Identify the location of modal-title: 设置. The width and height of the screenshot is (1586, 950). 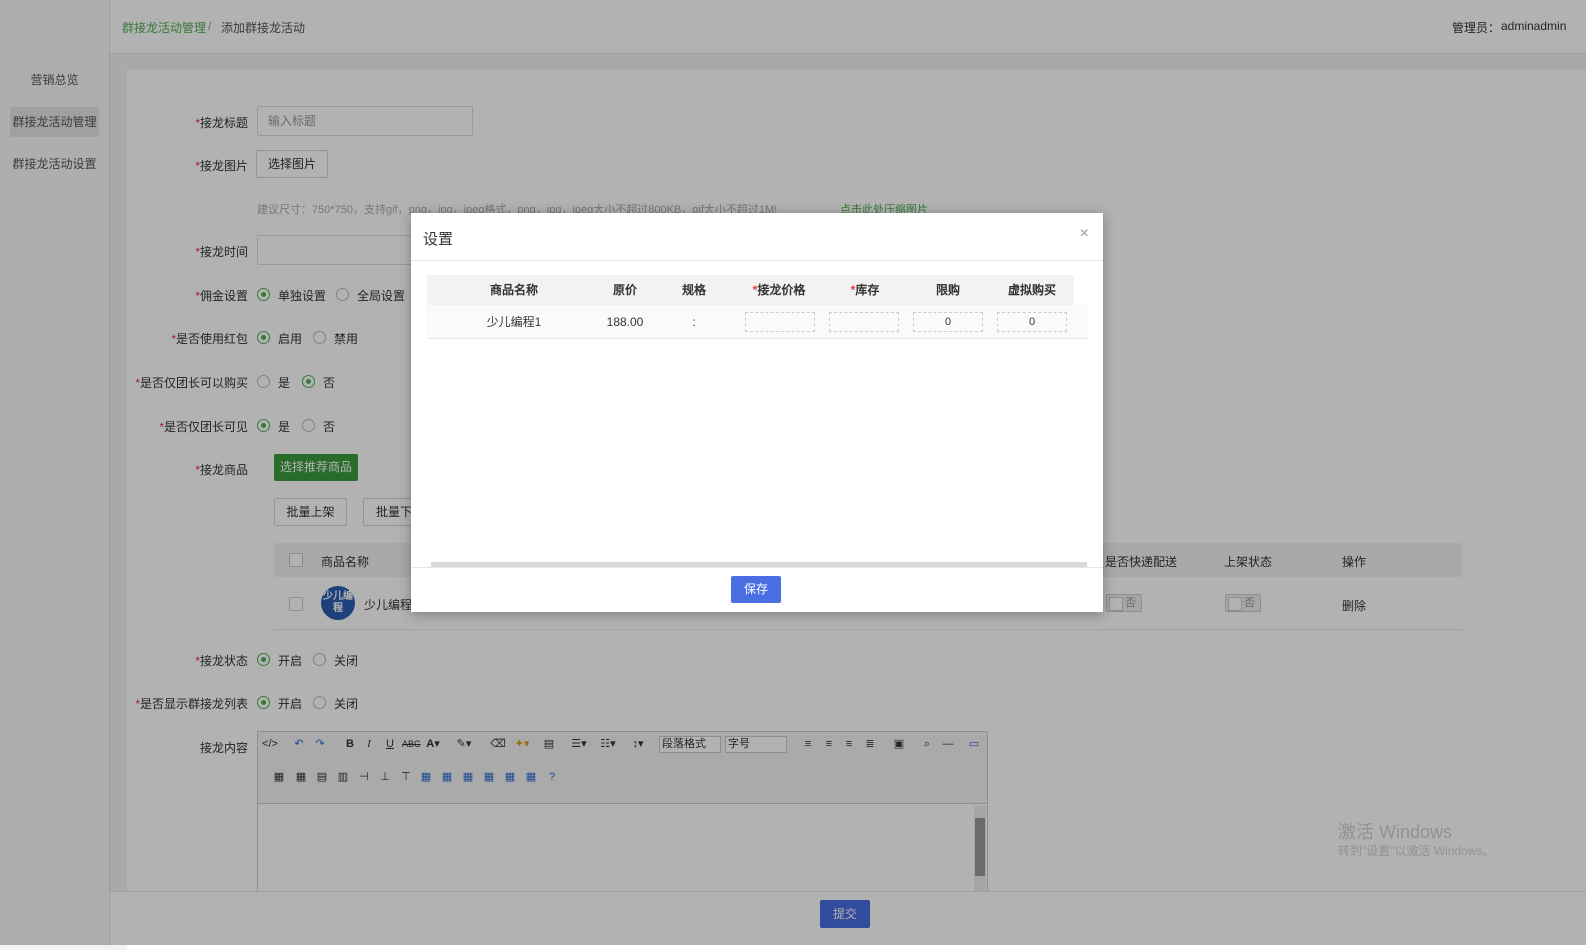
(438, 239).